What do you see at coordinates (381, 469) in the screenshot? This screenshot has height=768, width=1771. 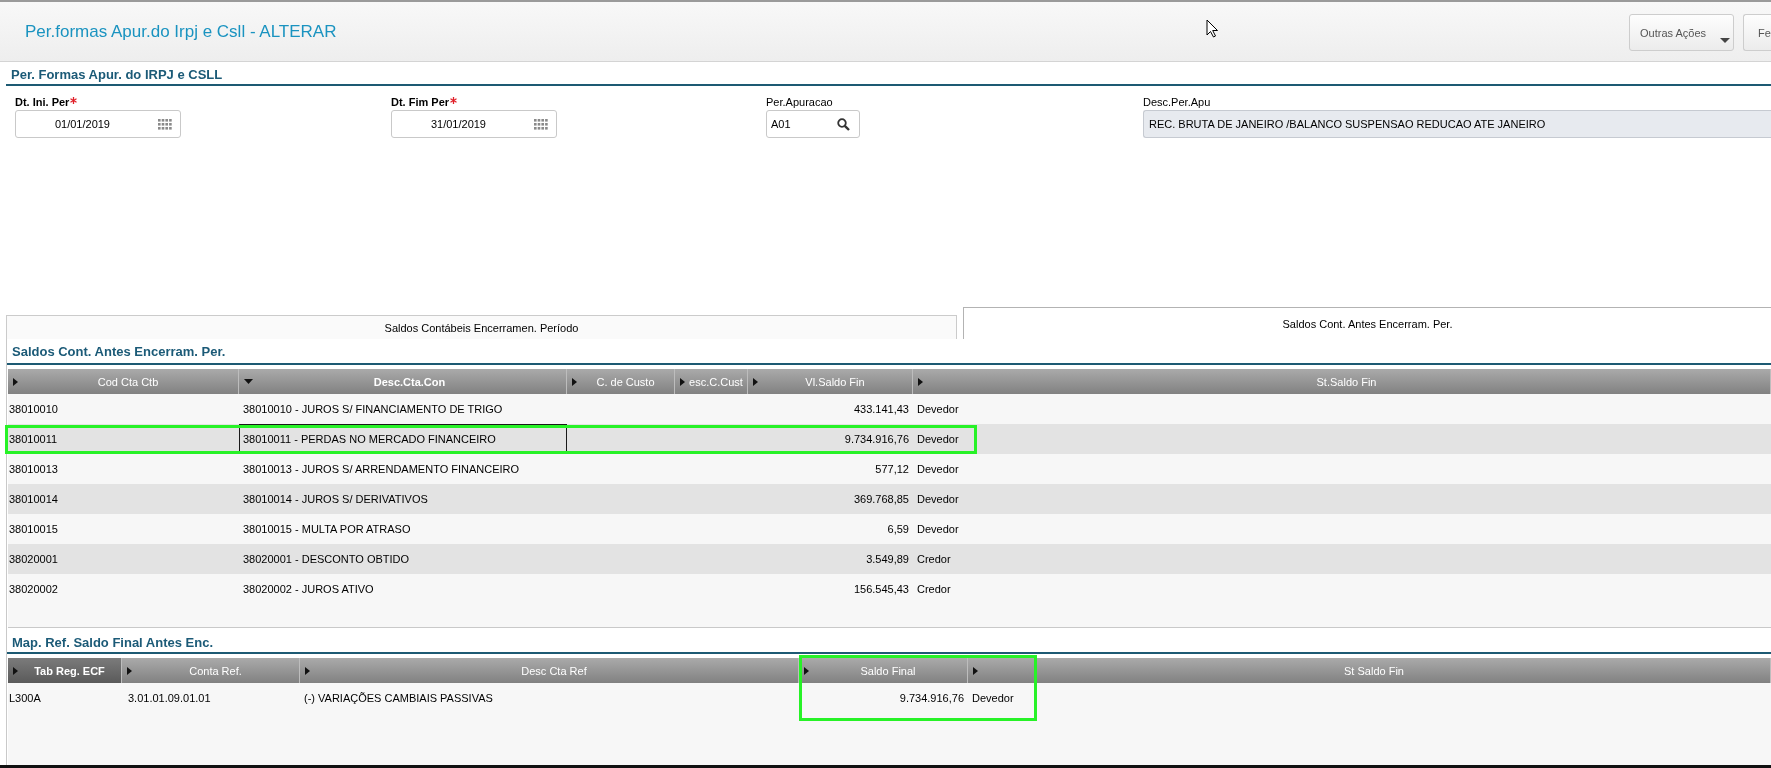 I see `table-cell-text: 38010013 - JUROS S/ ARRENDAMENTO FINANCEIRO` at bounding box center [381, 469].